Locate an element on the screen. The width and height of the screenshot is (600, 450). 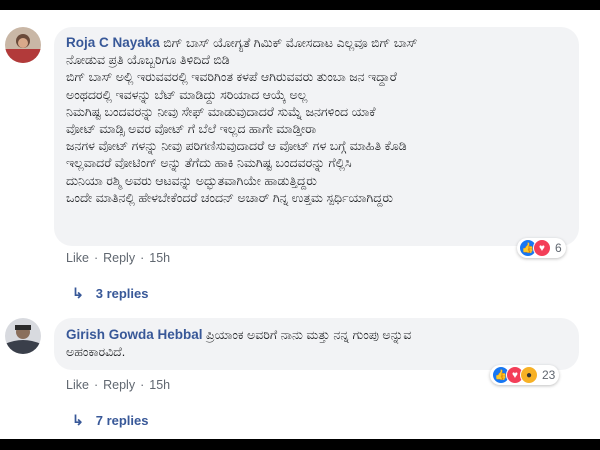
reaction-count: 23 is located at coordinates (549, 375).